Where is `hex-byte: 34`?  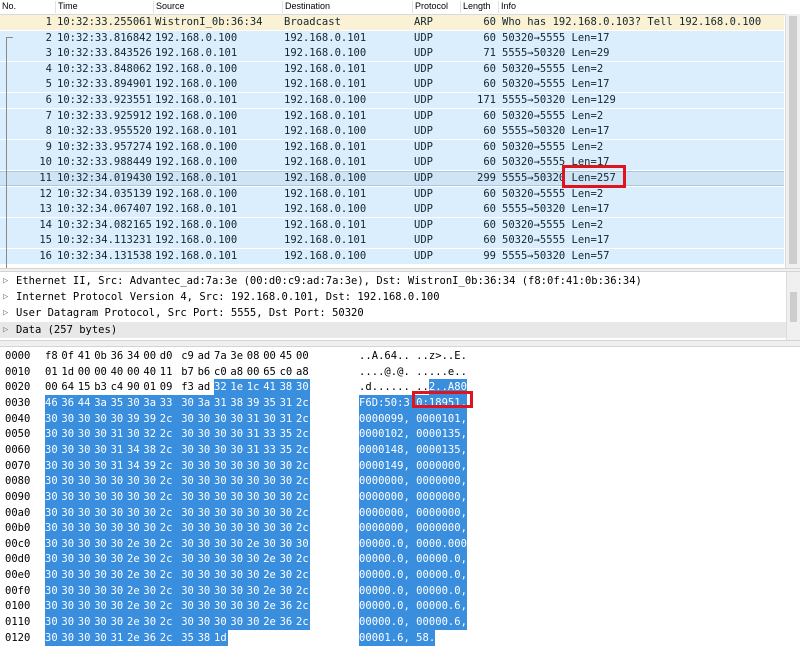
hex-byte: 34 is located at coordinates (135, 465).